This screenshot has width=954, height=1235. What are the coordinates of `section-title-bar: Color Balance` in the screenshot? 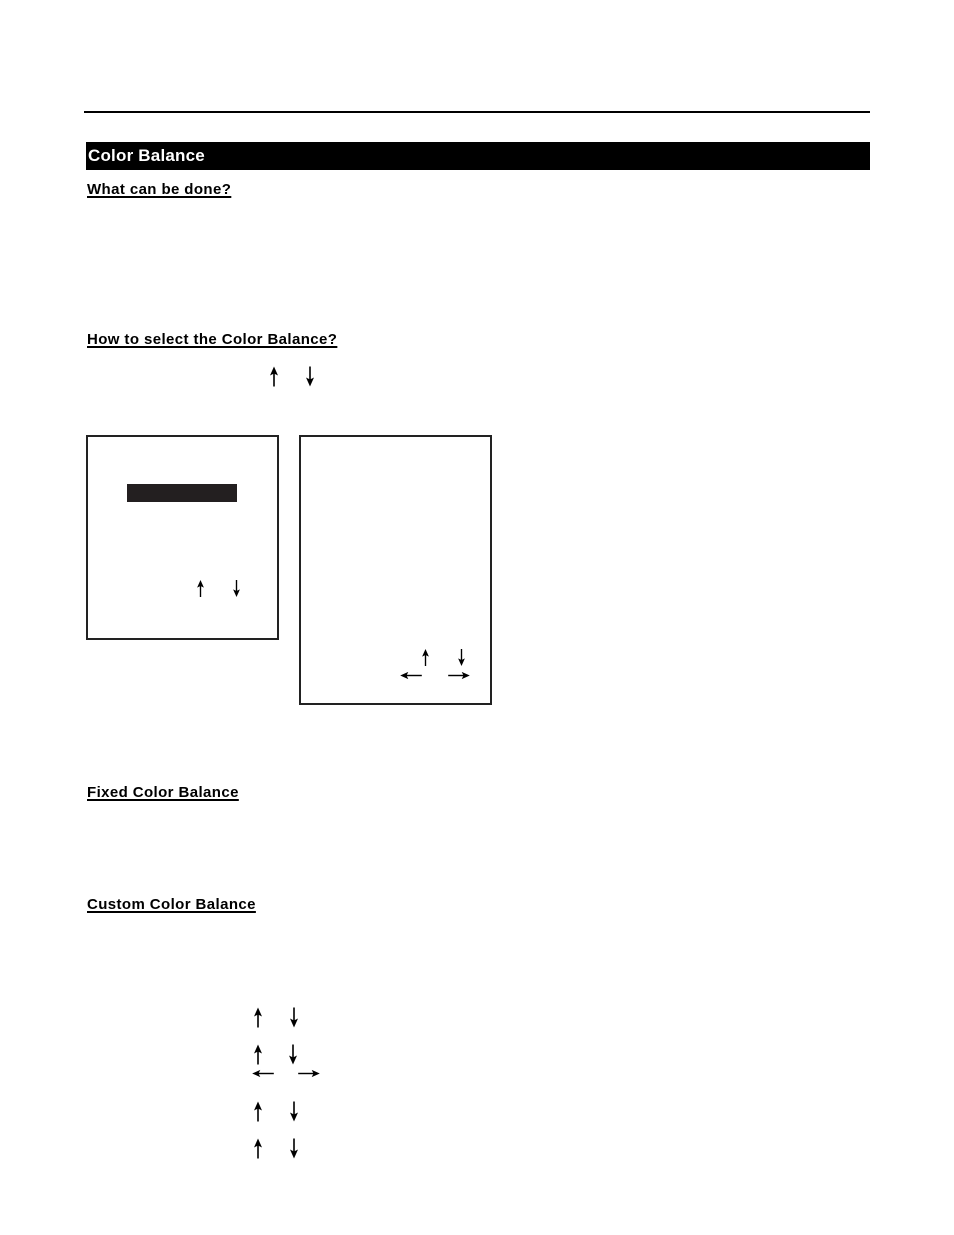 It's located at (478, 156).